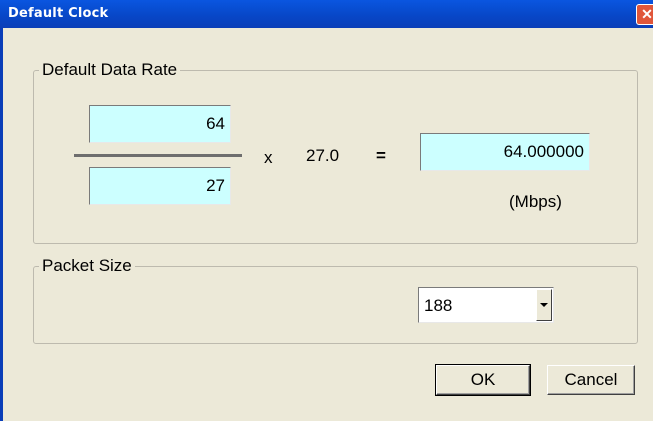  What do you see at coordinates (160, 124) in the screenshot?
I see `numerator-input: 64` at bounding box center [160, 124].